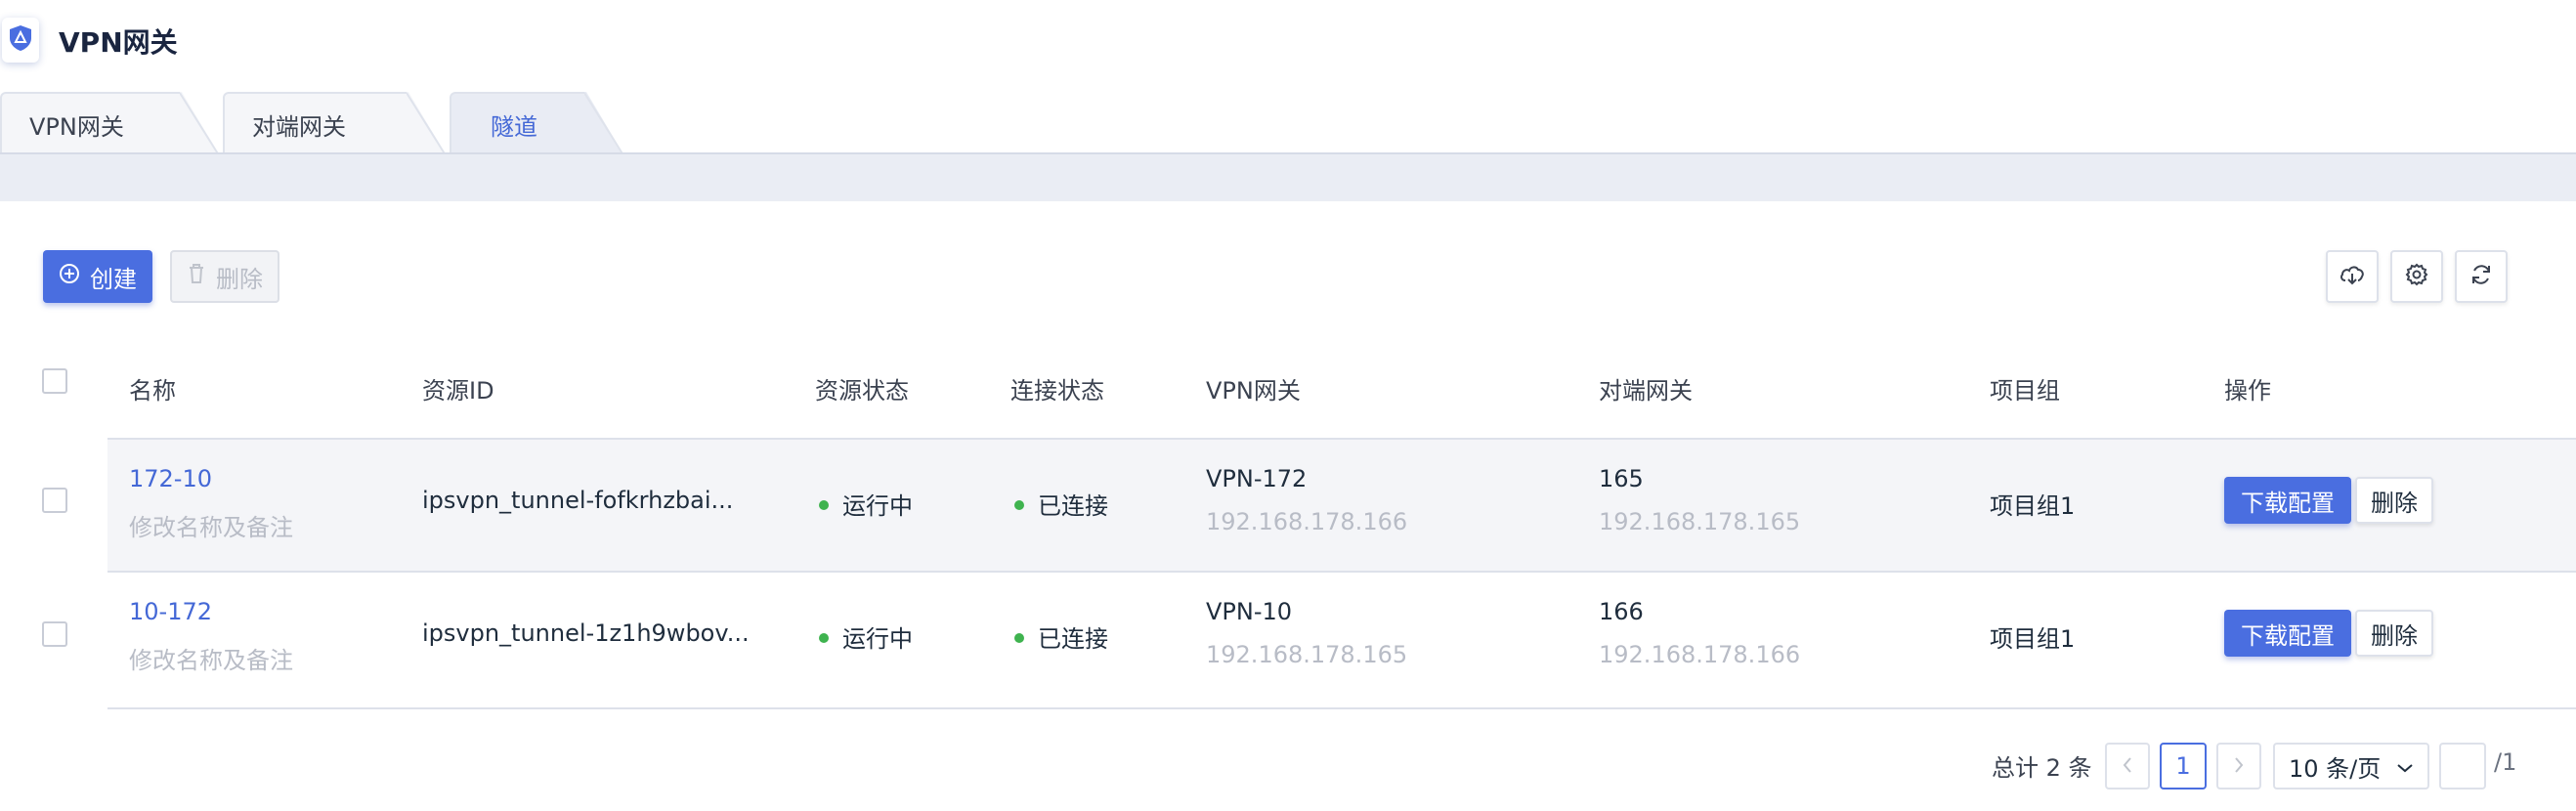 The image size is (2576, 811). Describe the element at coordinates (1700, 654) in the screenshot. I see `peer-gateway-ip: 192.168.178.166` at that location.